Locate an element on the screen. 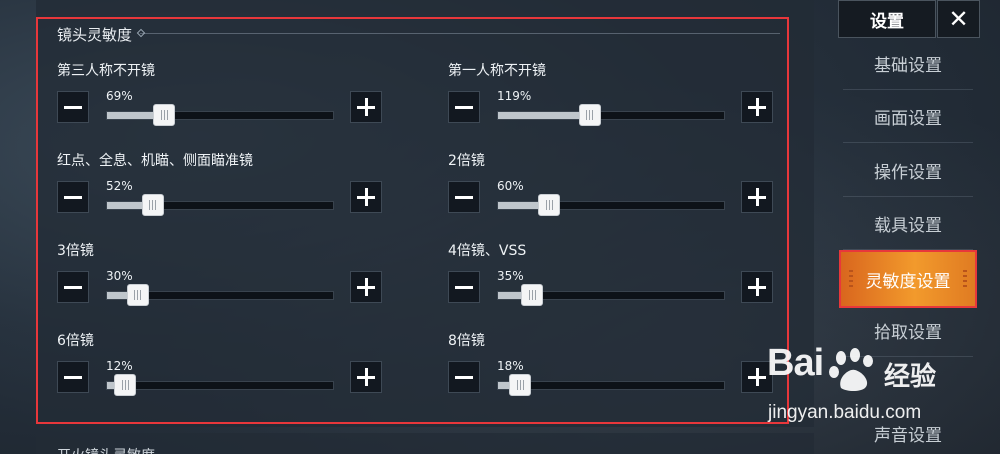 The image size is (1000, 454). settings-title: 设置 is located at coordinates (887, 19).